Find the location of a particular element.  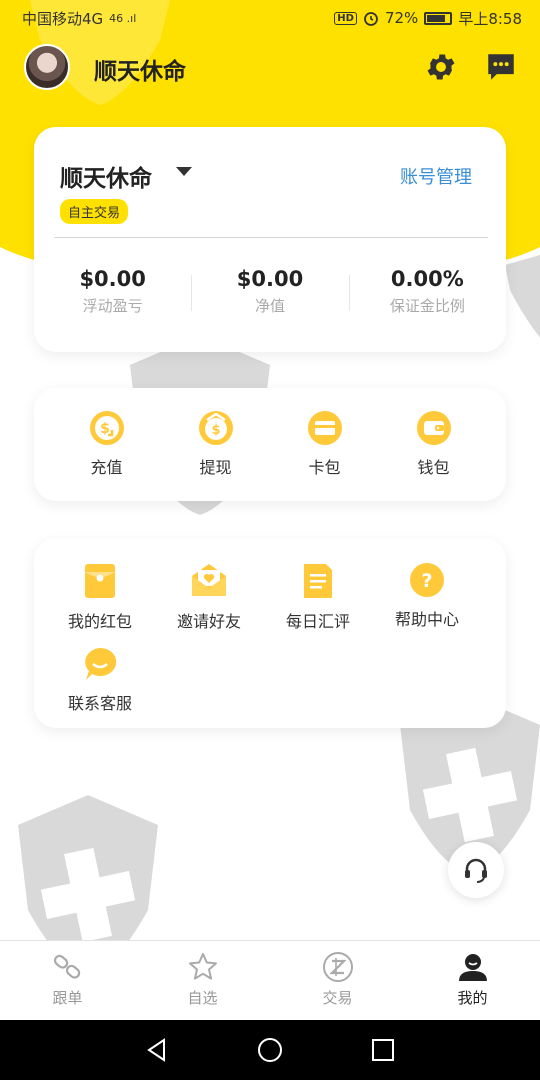

floating-support-button is located at coordinates (476, 870).